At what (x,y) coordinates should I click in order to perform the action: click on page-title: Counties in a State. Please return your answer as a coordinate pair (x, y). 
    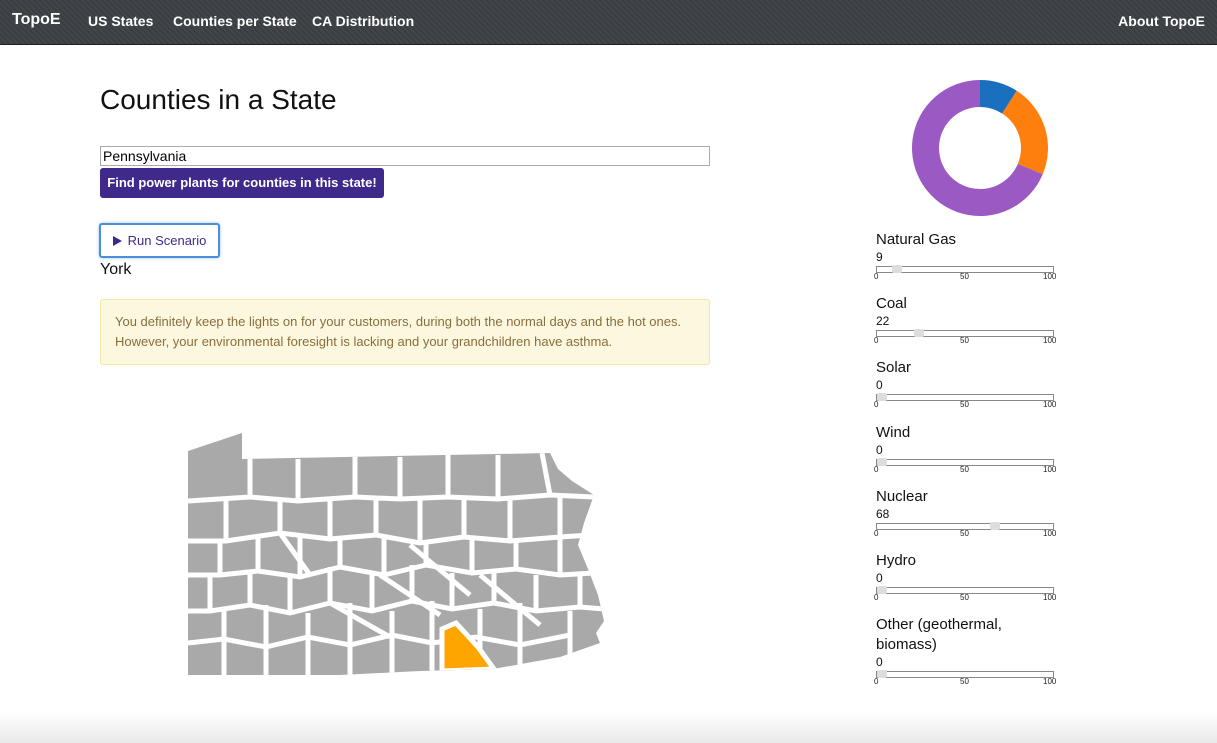
    Looking at the image, I should click on (218, 99).